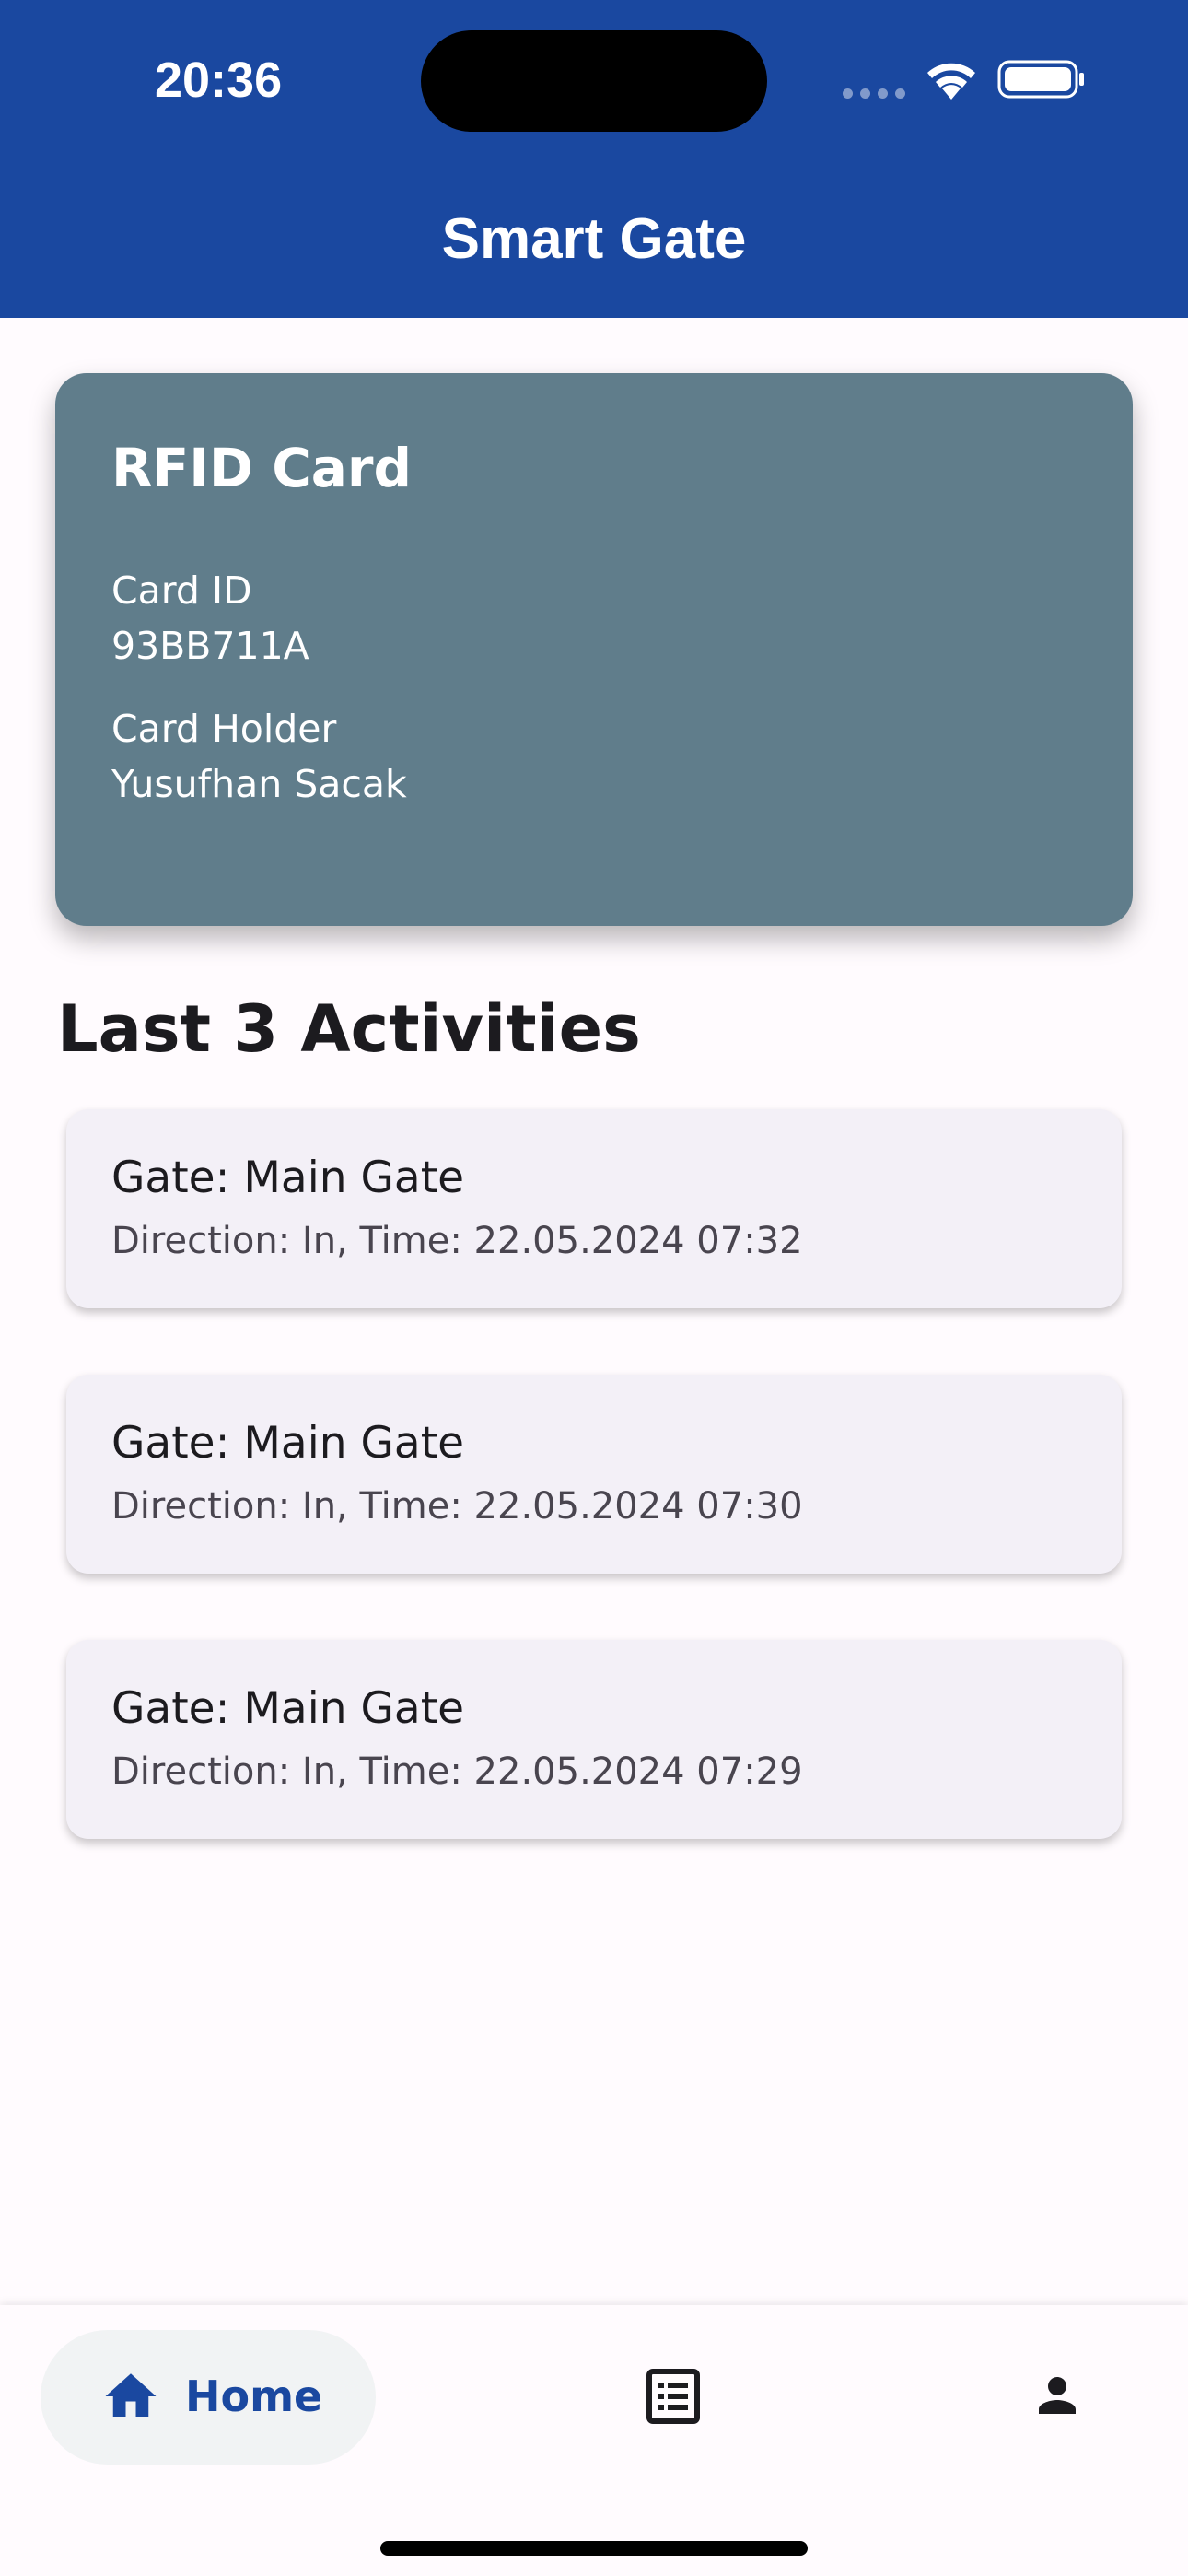 This screenshot has height=2576, width=1188. I want to click on status-bar-time: 20:36, so click(219, 80).